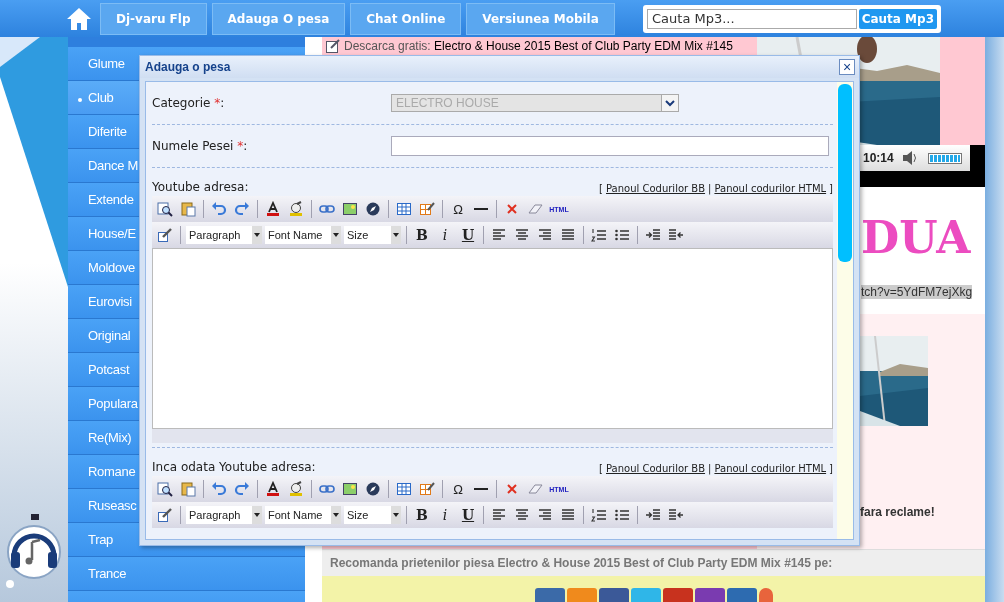 The height and width of the screenshot is (602, 1004). I want to click on sidebar-label: Trap, so click(101, 539).